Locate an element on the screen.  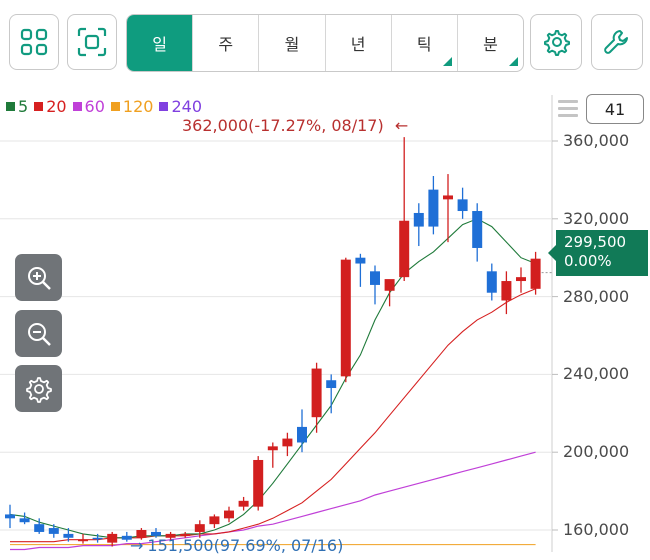
y-tick-label: 240,000 is located at coordinates (596, 374).